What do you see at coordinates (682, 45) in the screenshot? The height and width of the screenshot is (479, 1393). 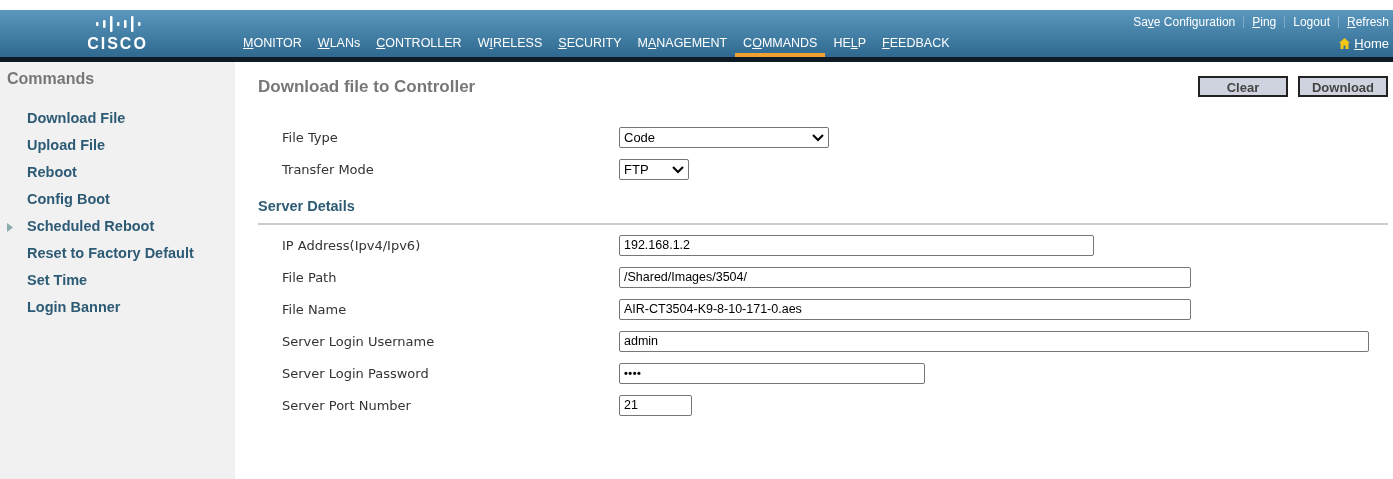 I see `menu-tab: MANAGEMENT` at bounding box center [682, 45].